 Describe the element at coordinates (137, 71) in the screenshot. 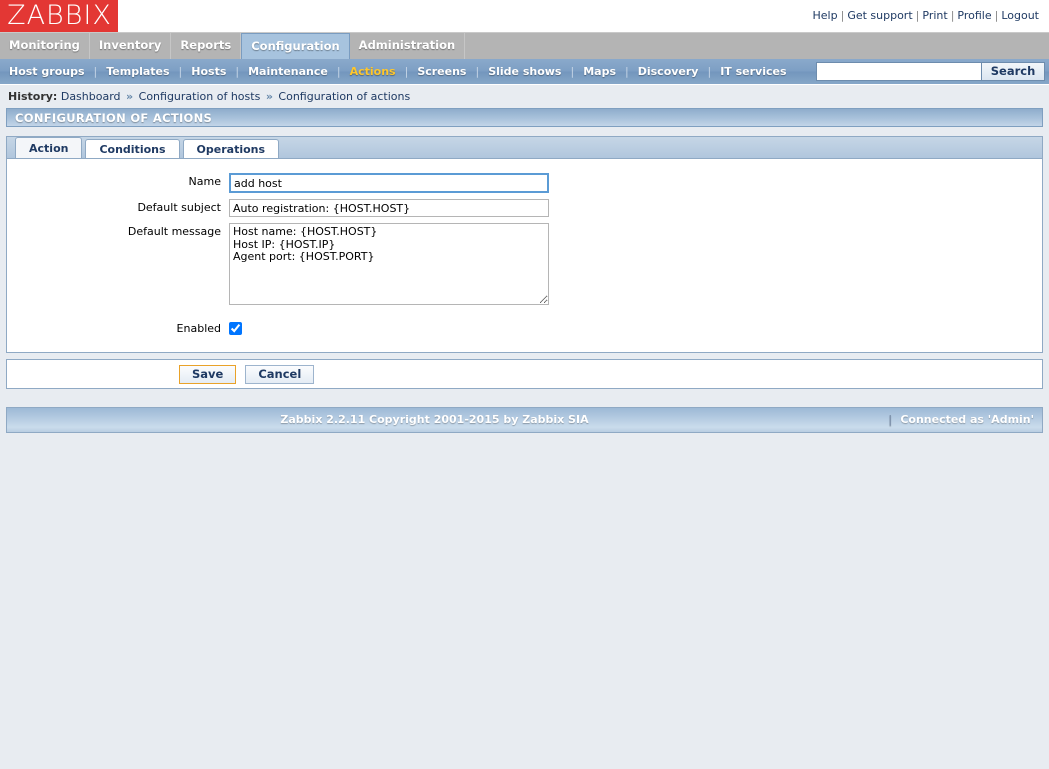

I see `submenu-item-templates: Templates` at that location.